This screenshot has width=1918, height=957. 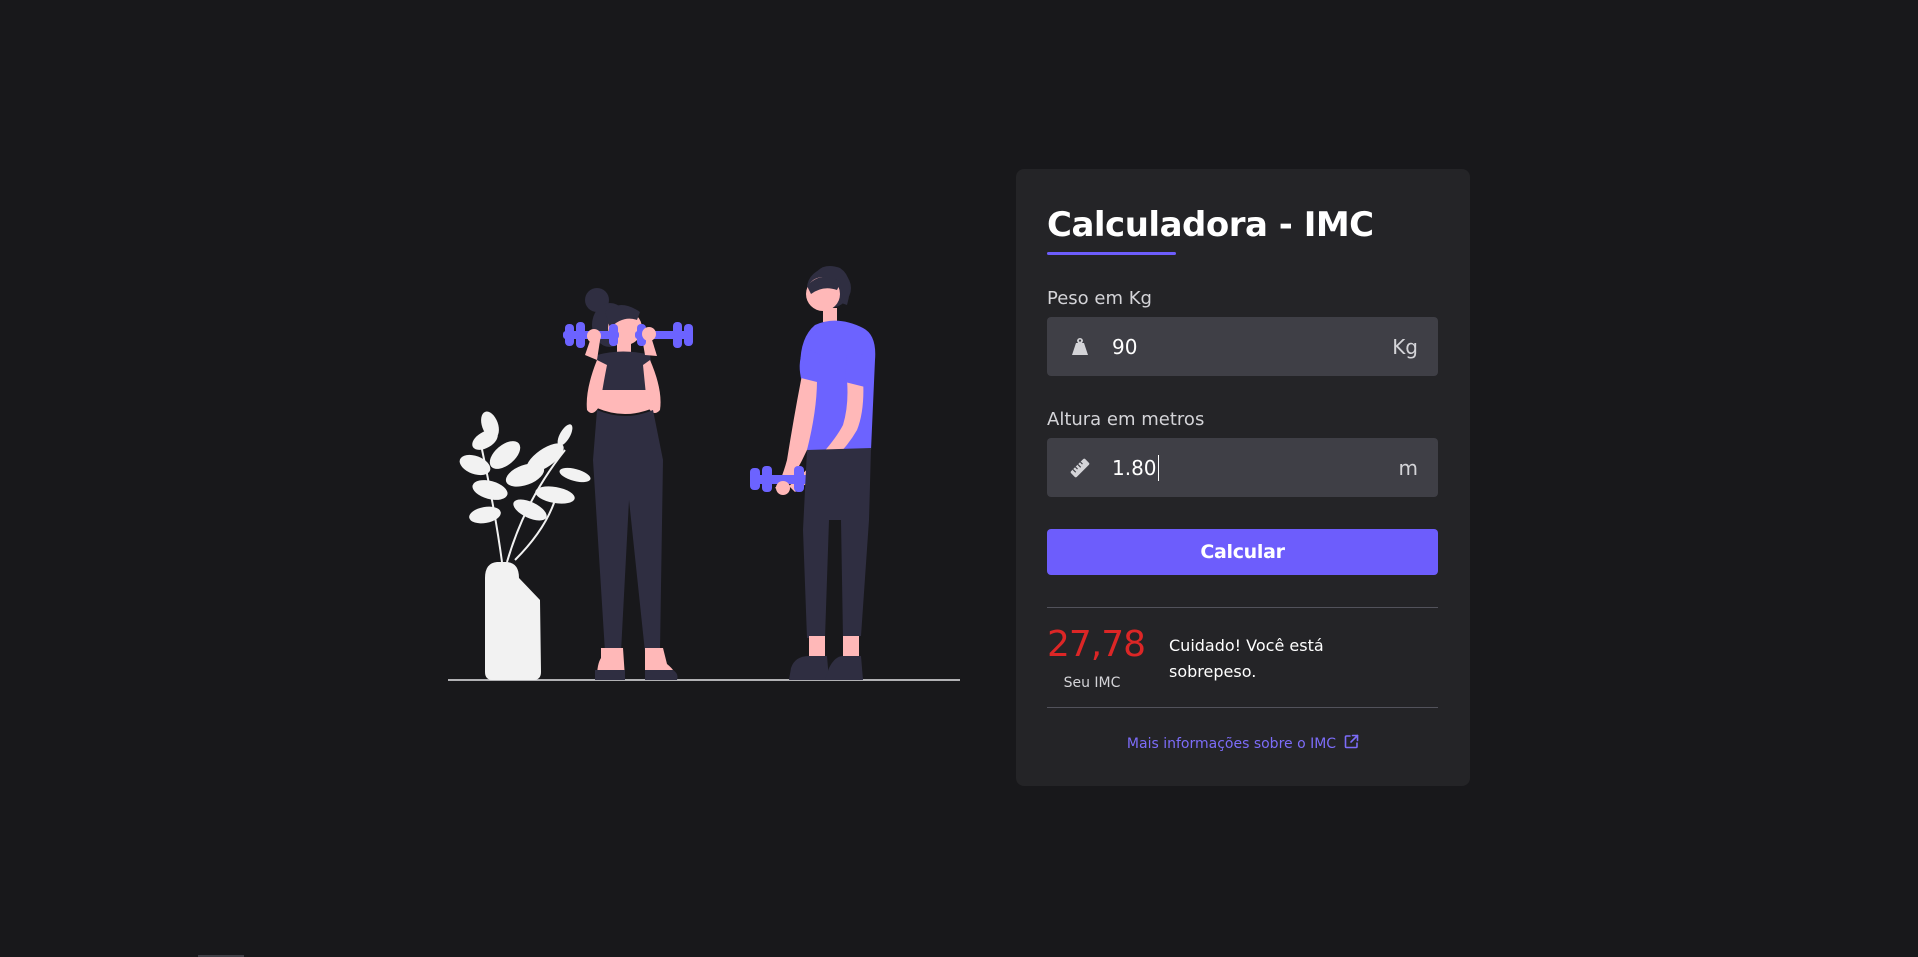 What do you see at coordinates (1210, 225) in the screenshot?
I see `page-title: Calculadora - IMC` at bounding box center [1210, 225].